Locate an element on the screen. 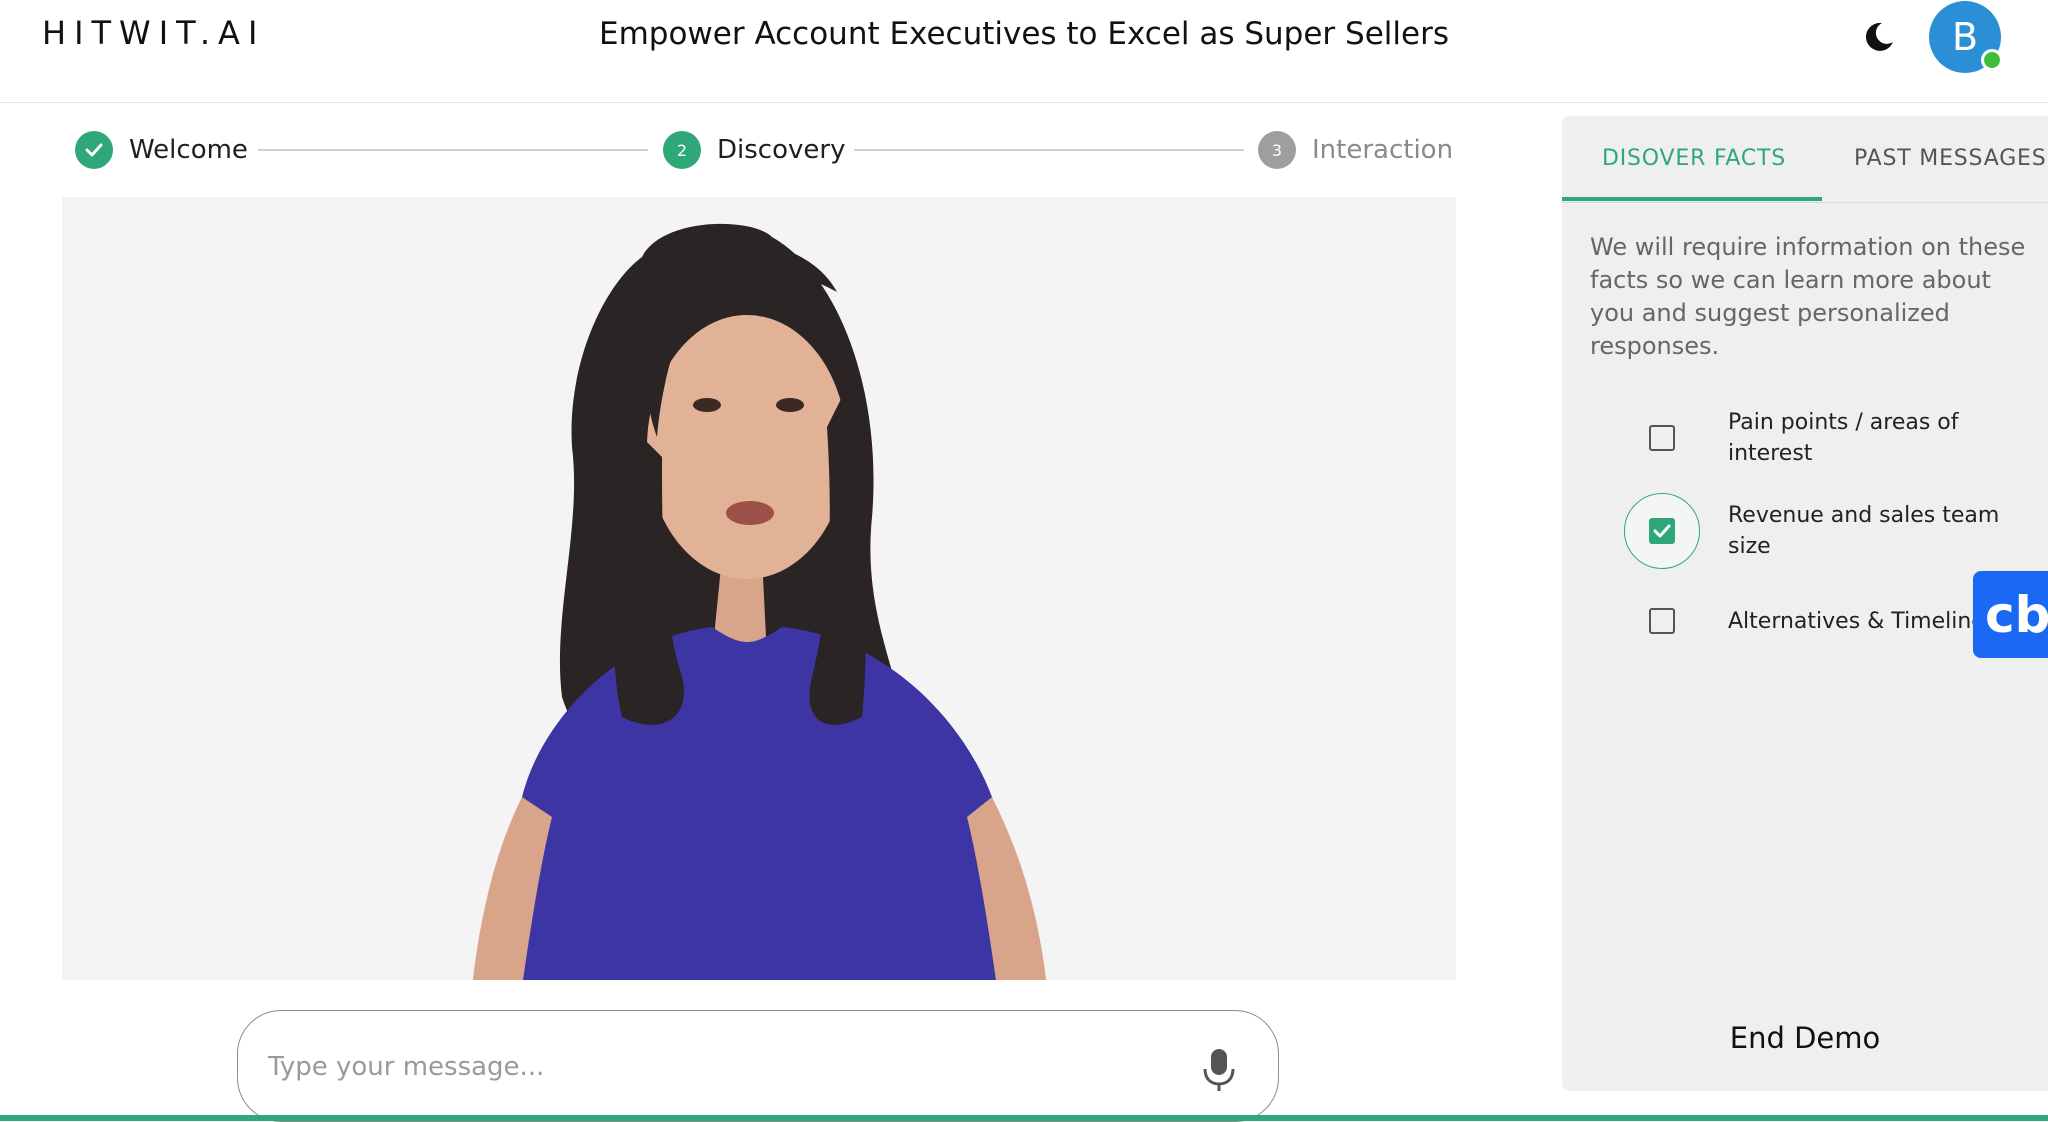 The height and width of the screenshot is (1122, 2048). progress-stepper: Welcome 2 Discovery 3 Interaction is located at coordinates (764, 150).